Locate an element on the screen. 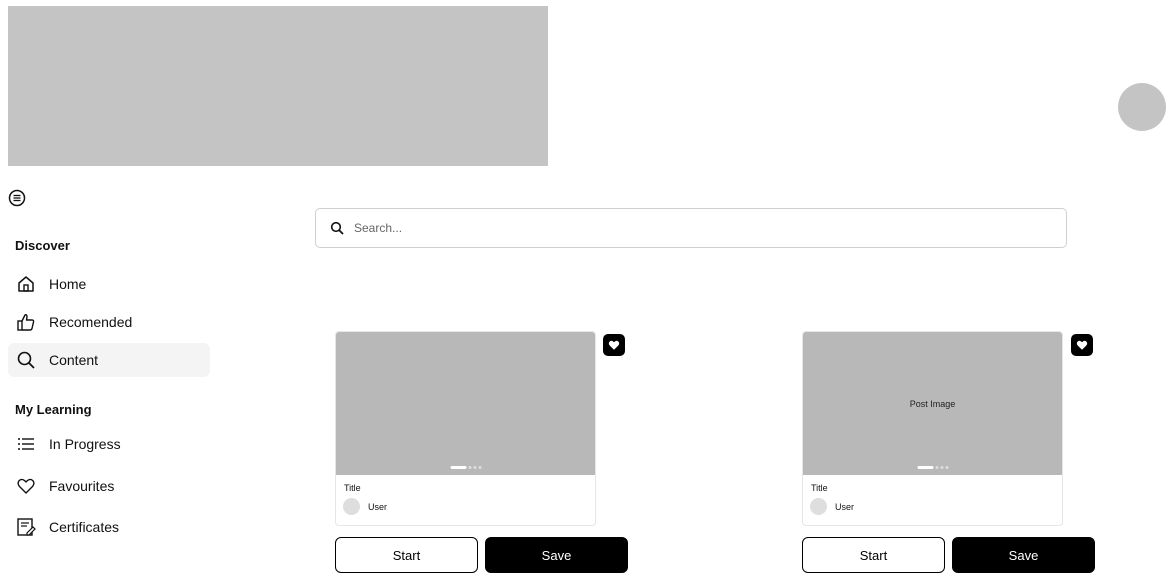  content-card: Title User is located at coordinates (465, 428).